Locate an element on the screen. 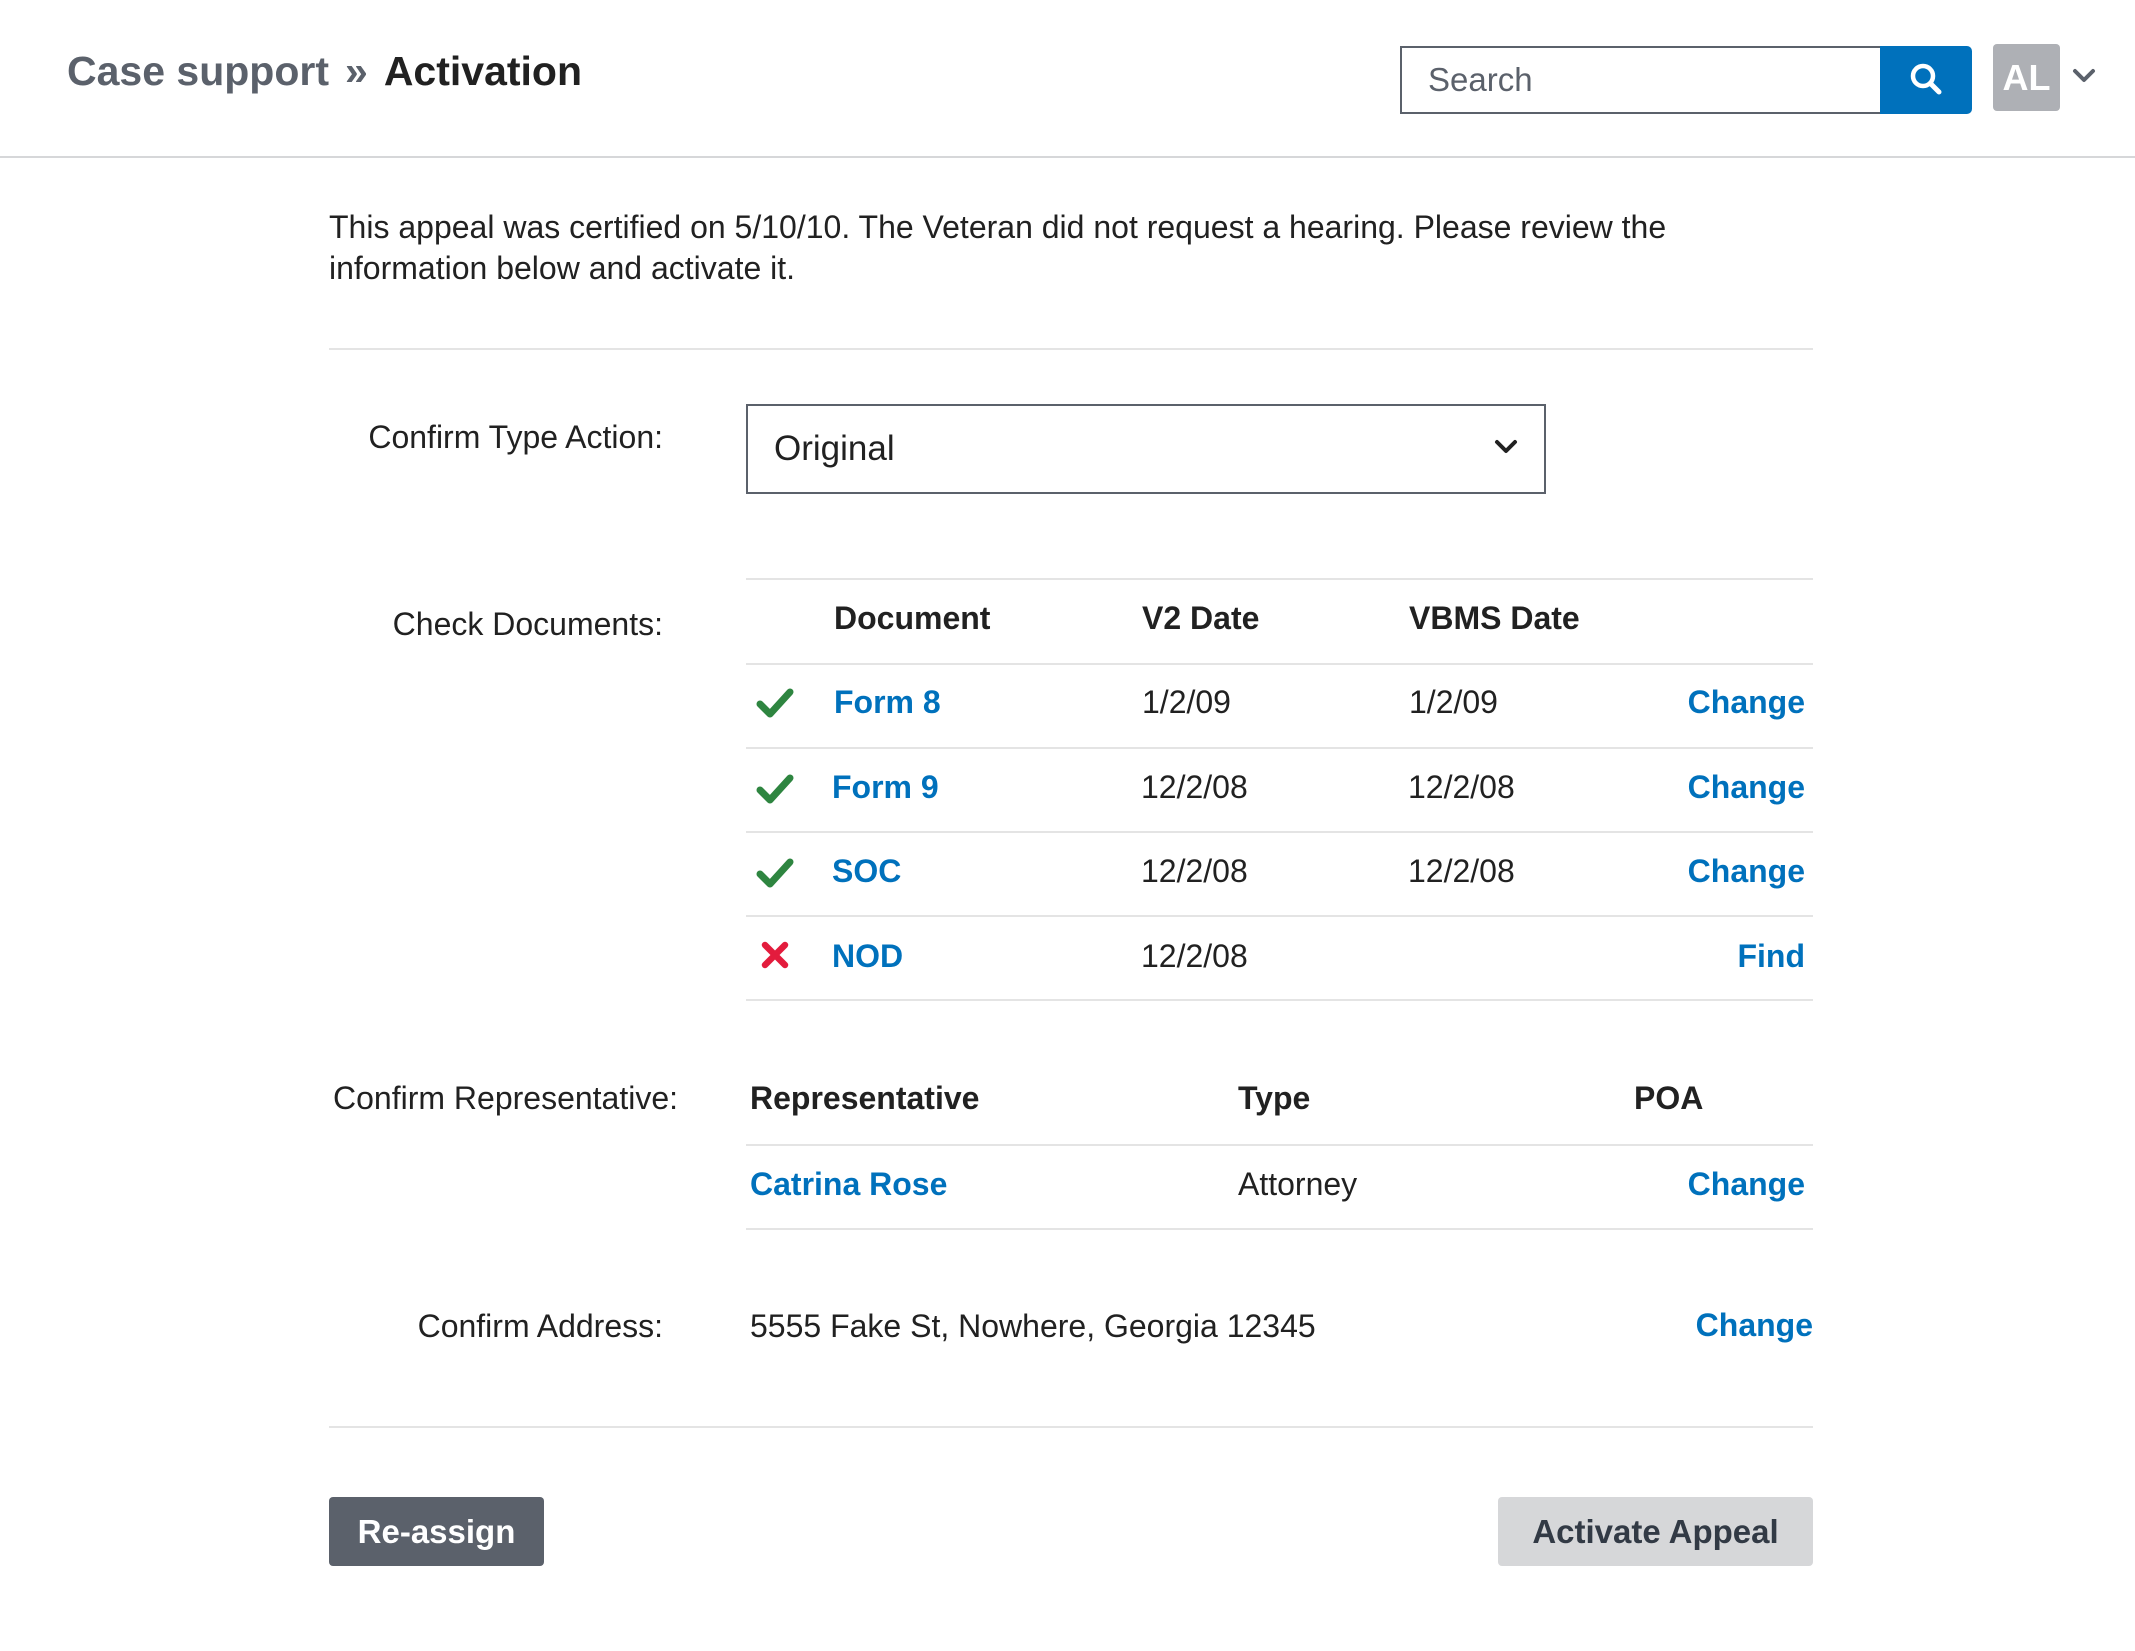  document-link: SOC is located at coordinates (866, 871).